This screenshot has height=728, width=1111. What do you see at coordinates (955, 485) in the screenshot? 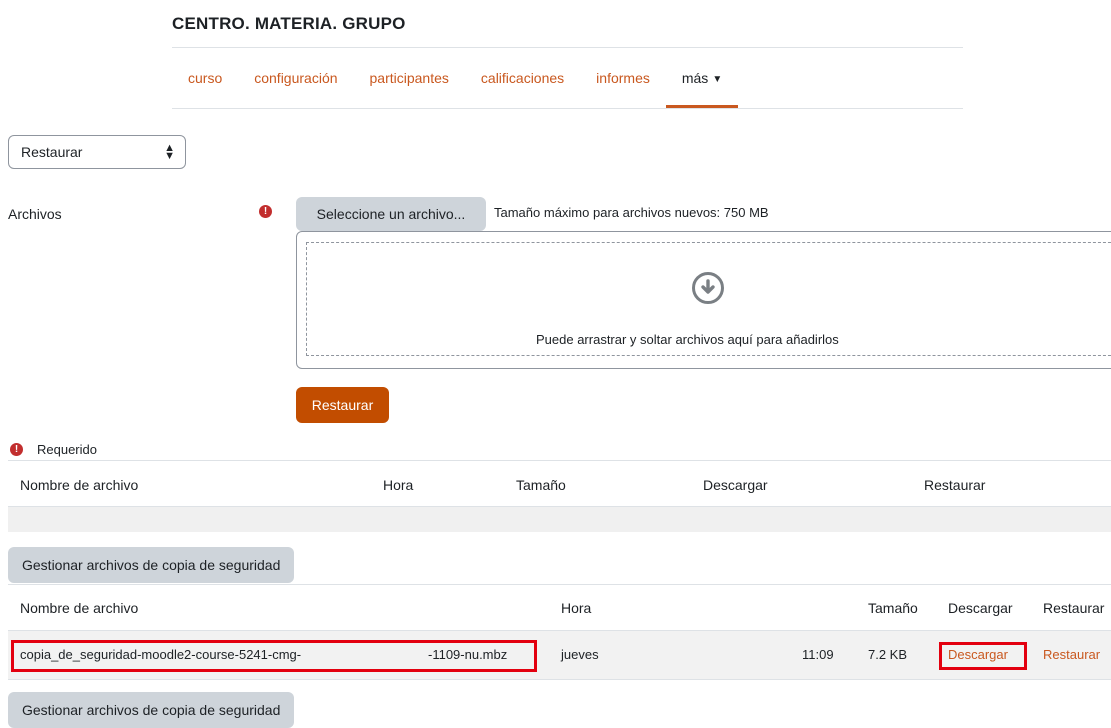
I see `table1-header-restore: Restaurar` at bounding box center [955, 485].